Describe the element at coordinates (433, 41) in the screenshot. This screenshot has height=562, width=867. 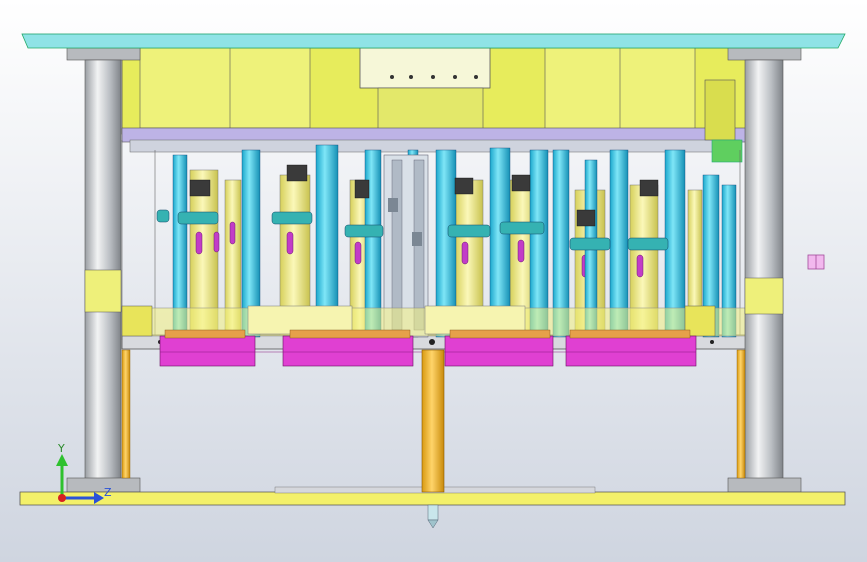
I see `top-clamp-plate` at that location.